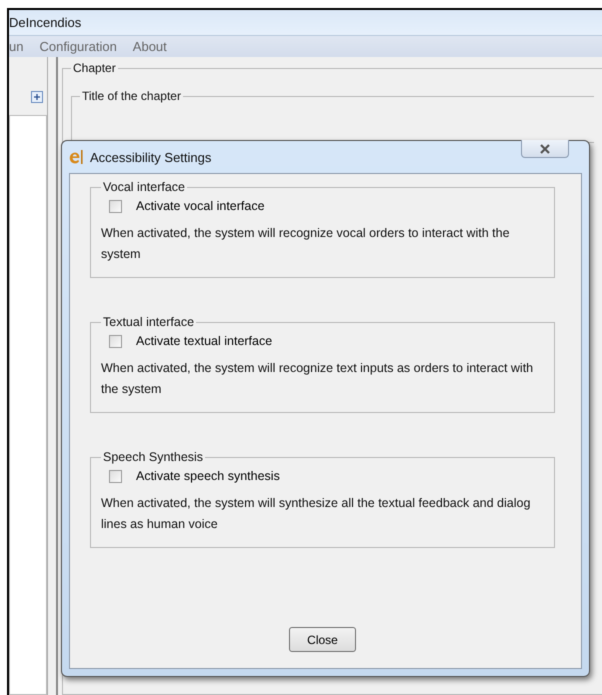 The height and width of the screenshot is (695, 602). Describe the element at coordinates (204, 341) in the screenshot. I see `checkbox-label: Activate textual interface` at that location.